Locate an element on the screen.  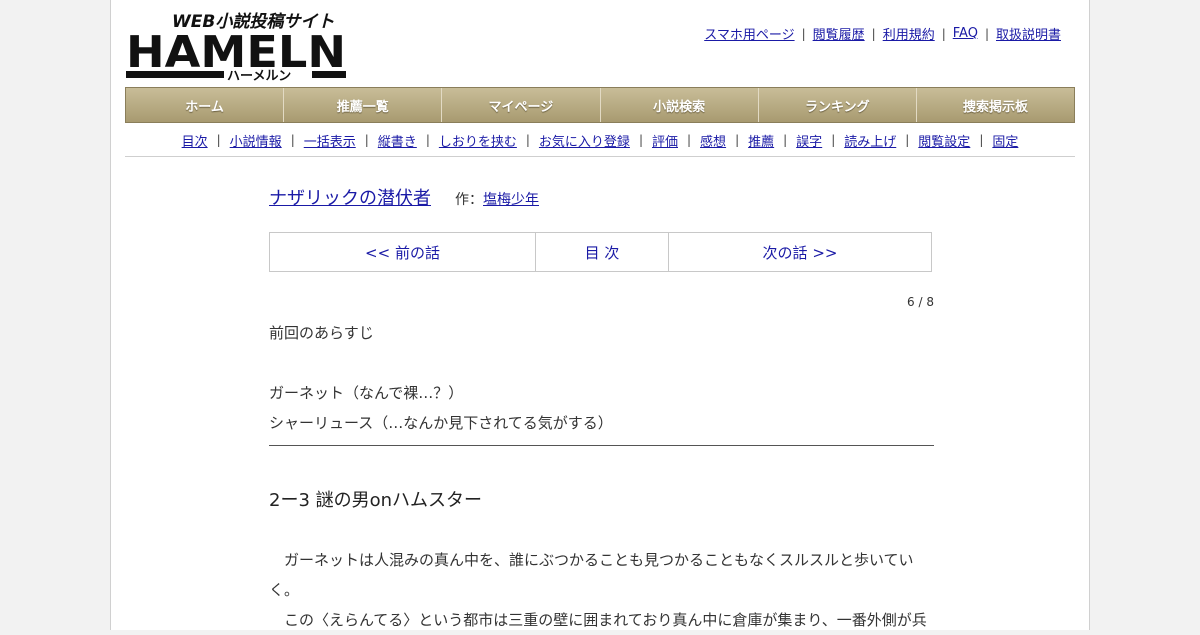
global-nav: ホーム 推薦一覧 マイページ 小説検索 ランキング 捜索掲示板 is located at coordinates (600, 105).